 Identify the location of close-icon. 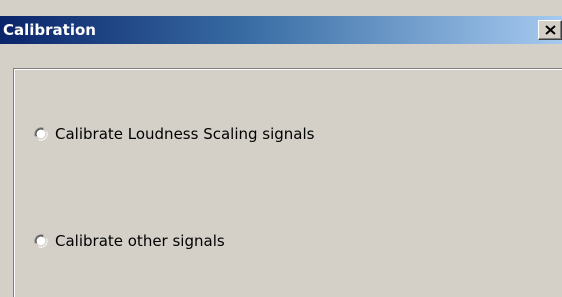
(550, 30).